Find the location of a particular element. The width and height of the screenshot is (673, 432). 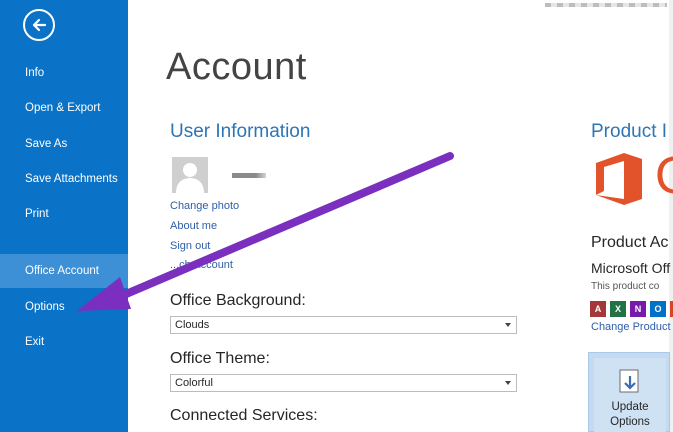

back-arrow-icon is located at coordinates (39, 25).